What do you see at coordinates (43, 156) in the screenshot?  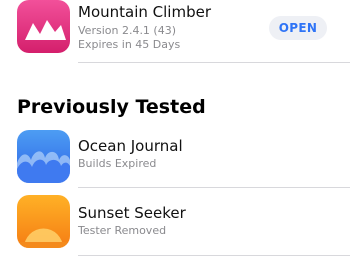 I see `ocean-waves-icon` at bounding box center [43, 156].